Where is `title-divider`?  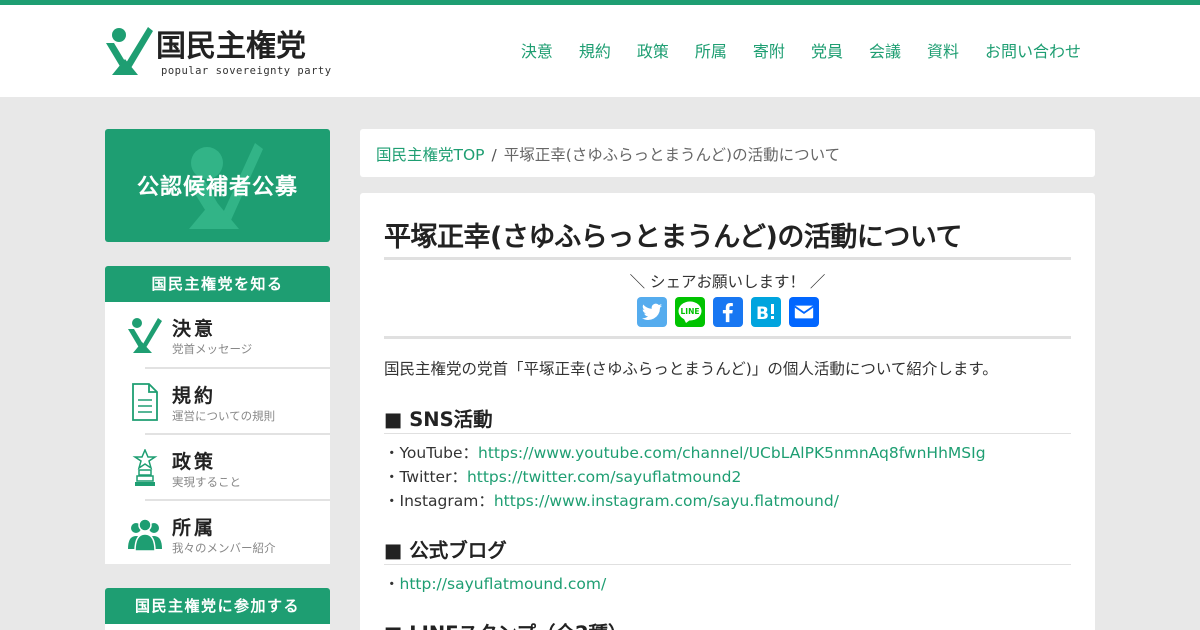
title-divider is located at coordinates (727, 258).